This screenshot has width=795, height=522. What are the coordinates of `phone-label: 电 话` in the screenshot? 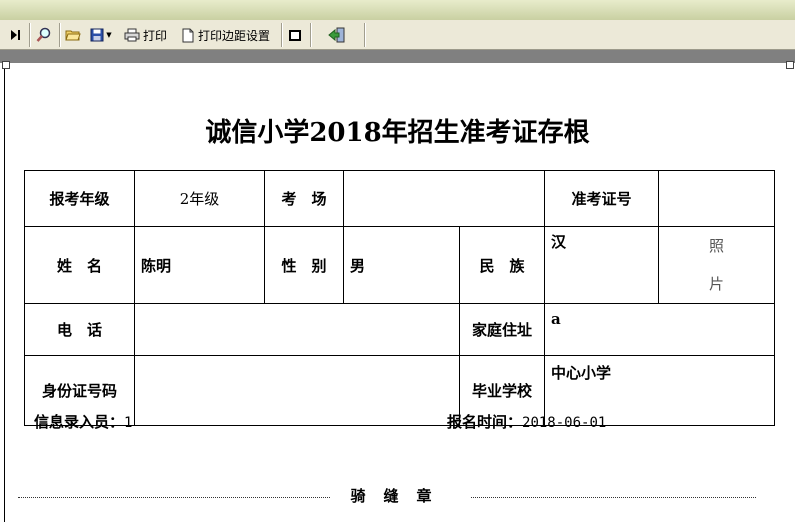 It's located at (79, 329).